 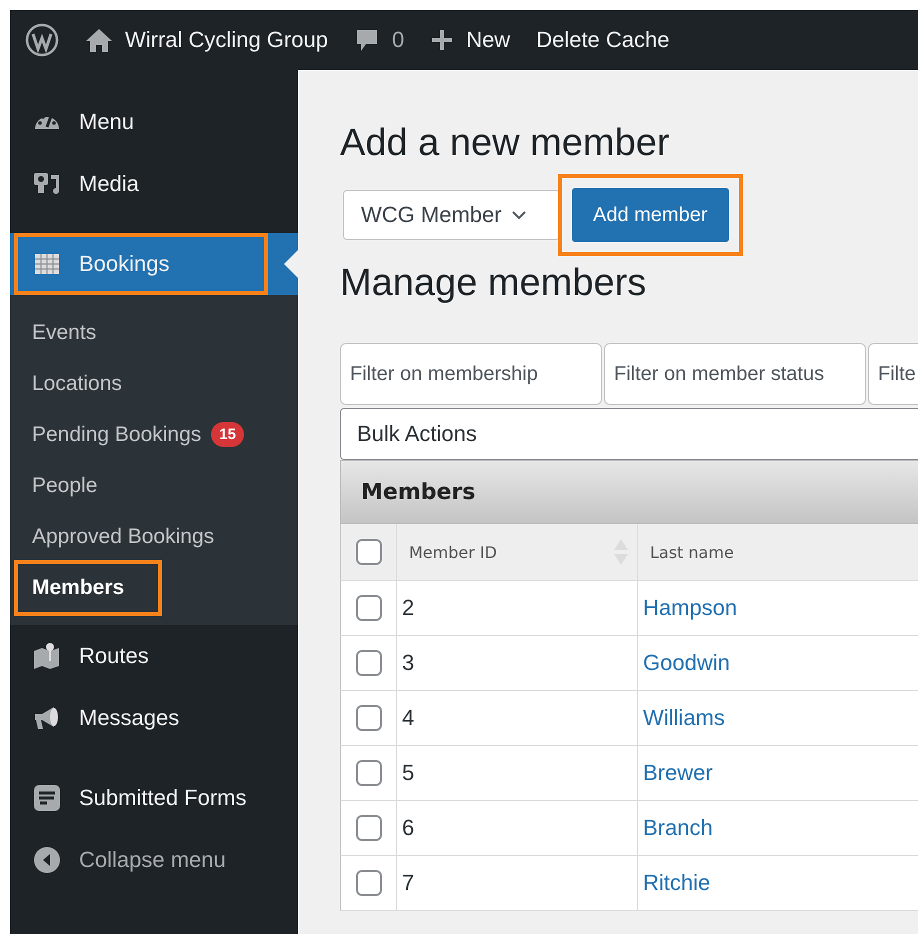 What do you see at coordinates (494, 283) in the screenshot?
I see `section-heading: Manage members` at bounding box center [494, 283].